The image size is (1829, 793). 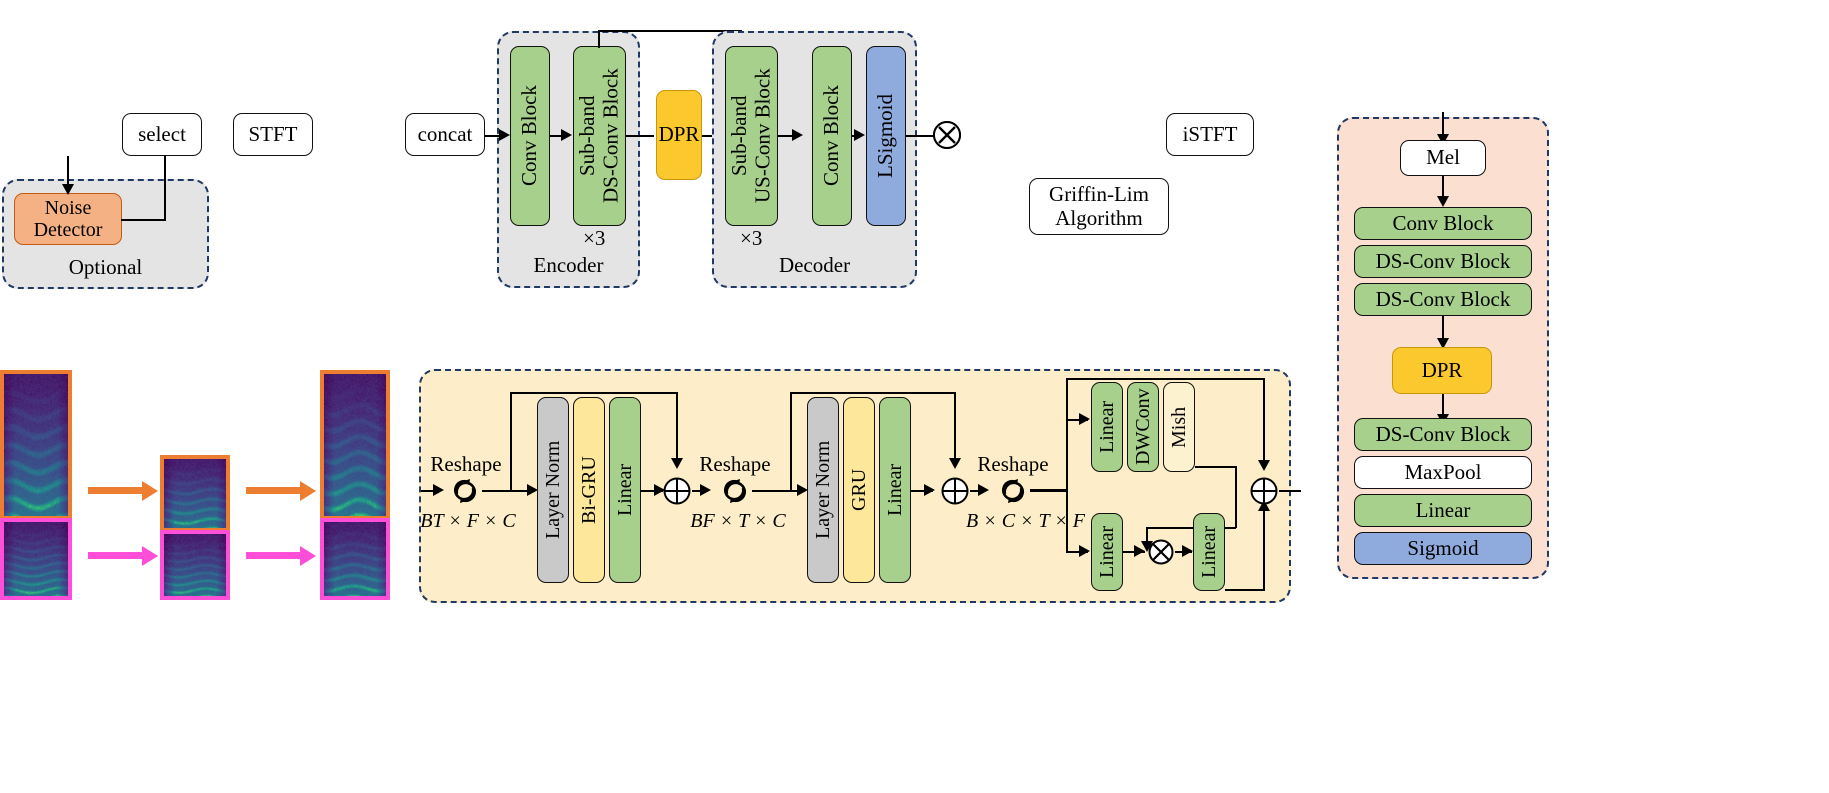 I want to click on residual1-up, so click(x=511, y=441).